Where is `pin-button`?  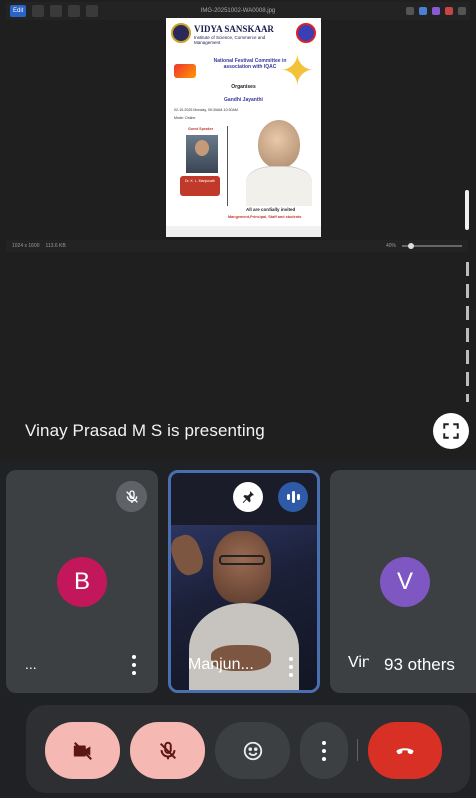 pin-button is located at coordinates (248, 497).